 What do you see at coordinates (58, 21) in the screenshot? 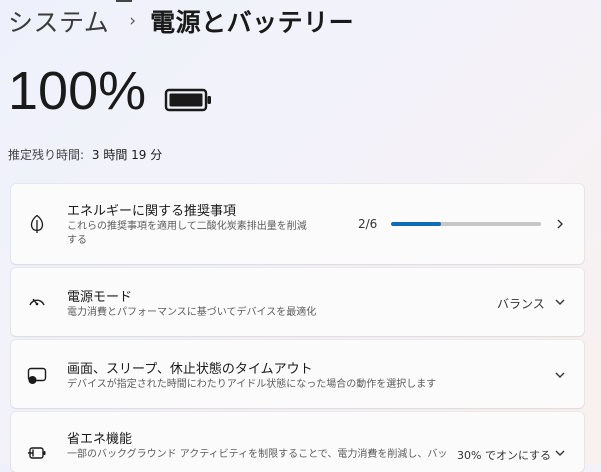
I see `breadcrumb-system-link: システム` at bounding box center [58, 21].